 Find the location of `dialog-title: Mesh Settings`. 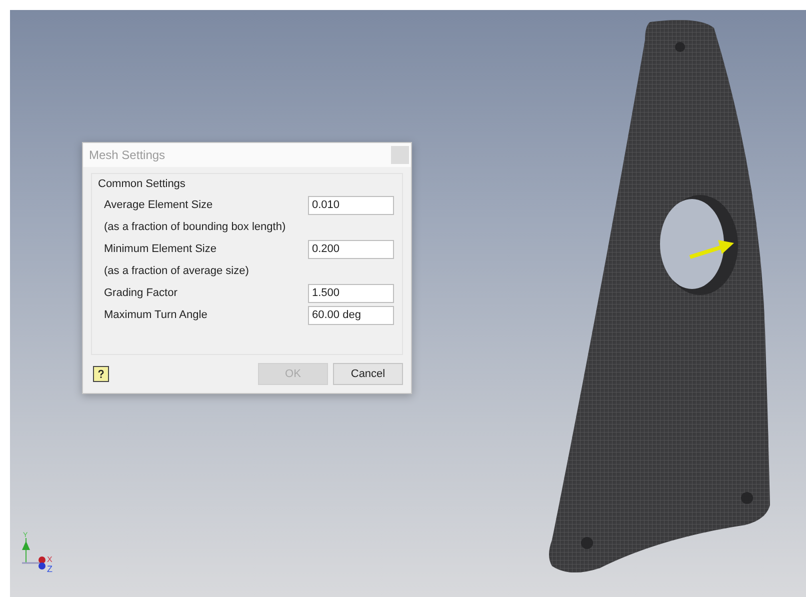

dialog-title: Mesh Settings is located at coordinates (127, 155).